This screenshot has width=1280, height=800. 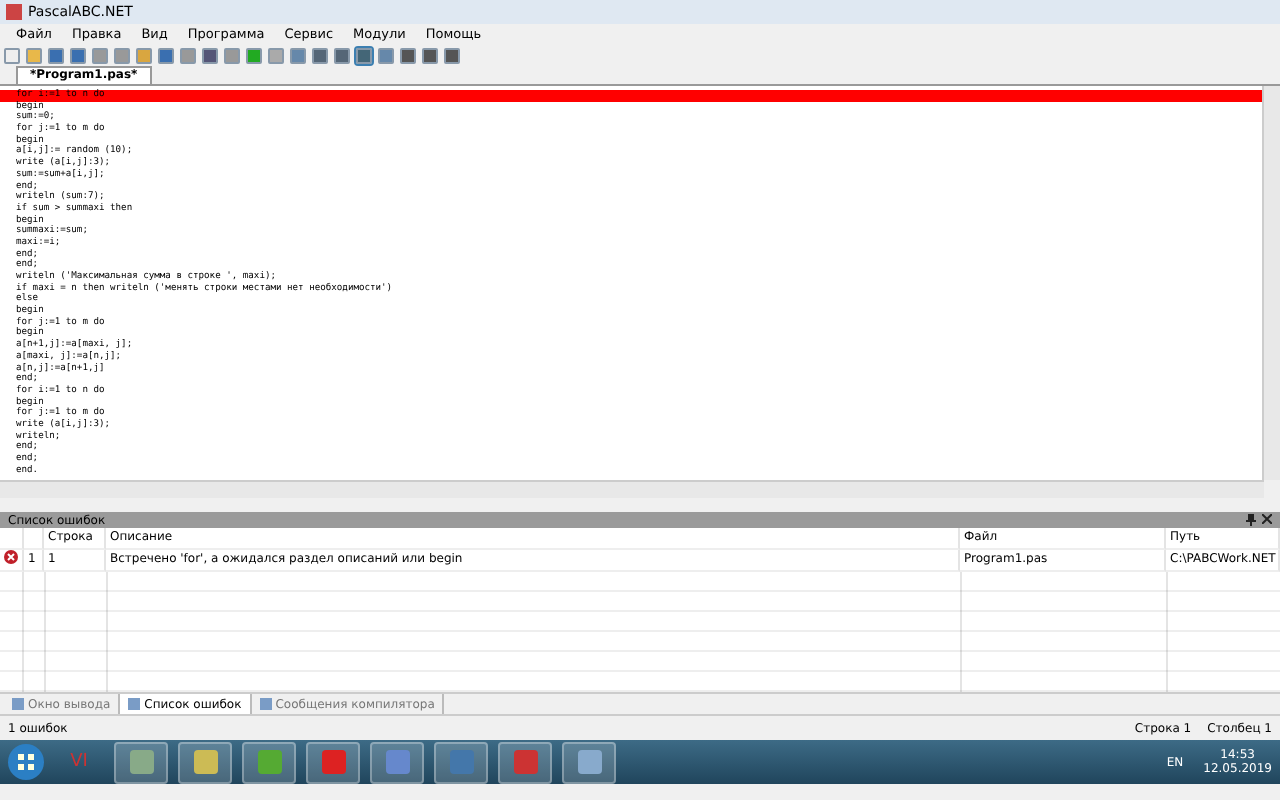 I want to click on close-icon, so click(x=1267, y=519).